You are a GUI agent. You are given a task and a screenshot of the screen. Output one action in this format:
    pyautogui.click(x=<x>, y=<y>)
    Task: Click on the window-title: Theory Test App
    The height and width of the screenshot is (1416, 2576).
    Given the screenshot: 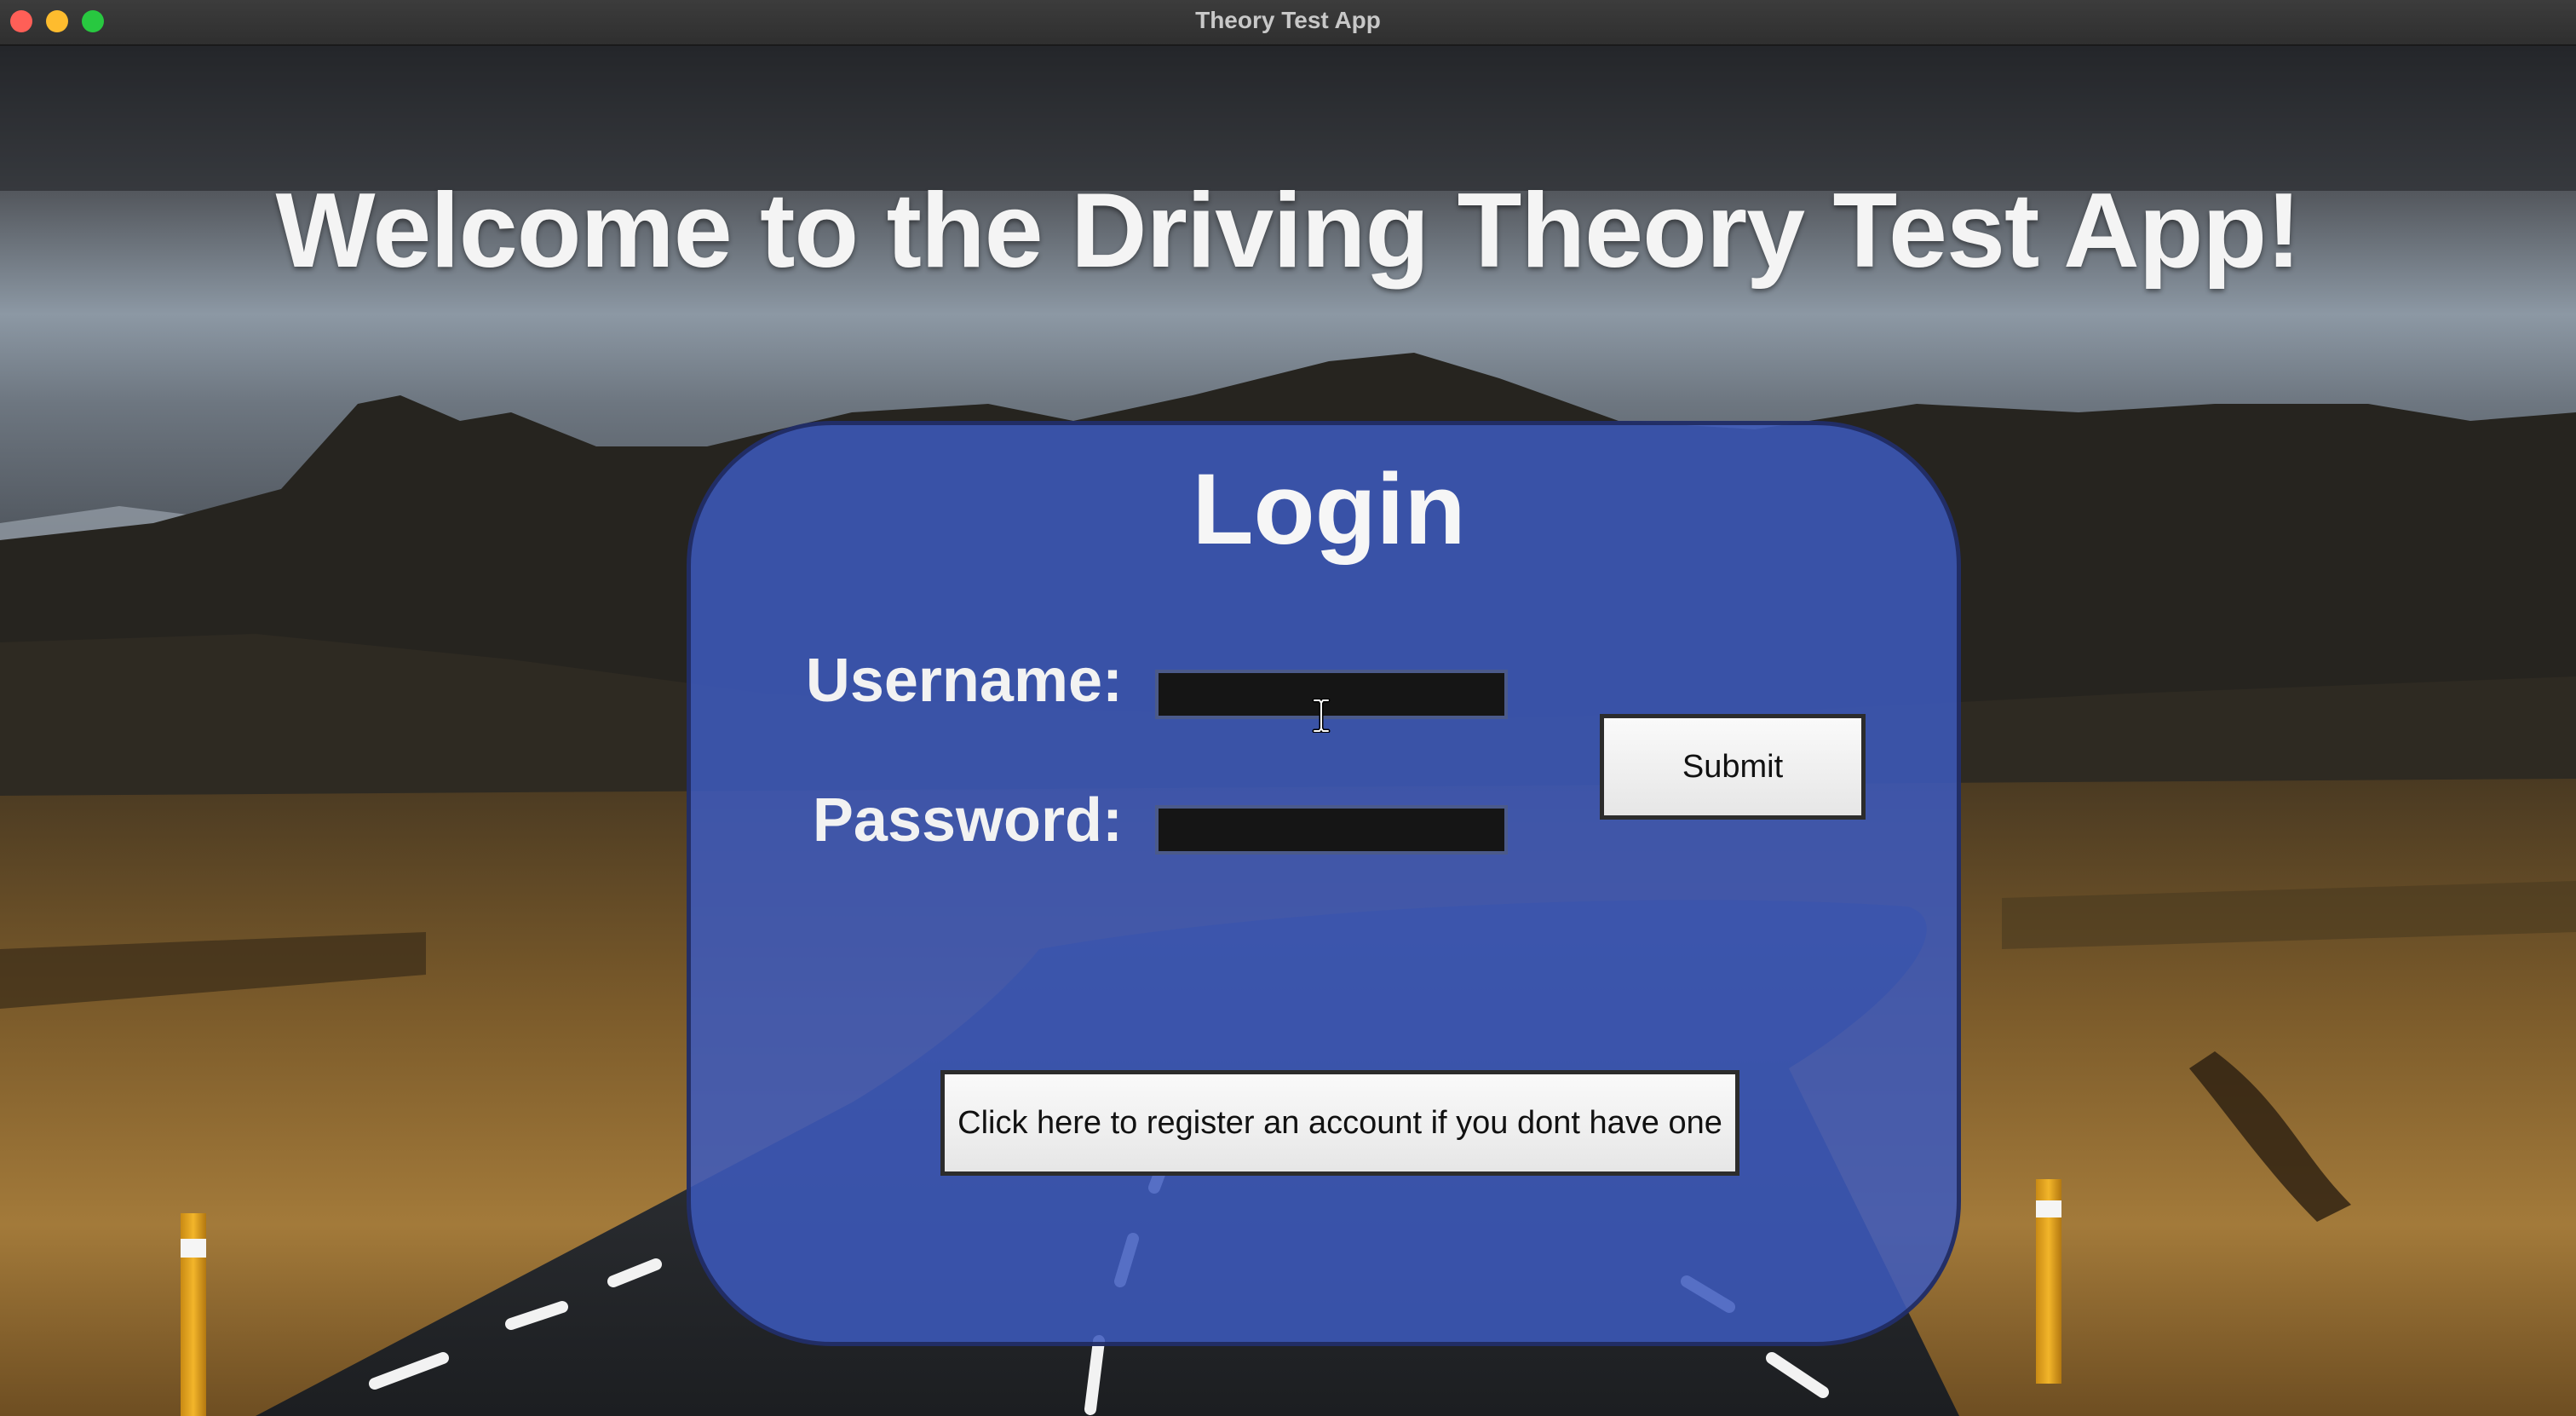 What is the action you would take?
    pyautogui.click(x=1288, y=20)
    